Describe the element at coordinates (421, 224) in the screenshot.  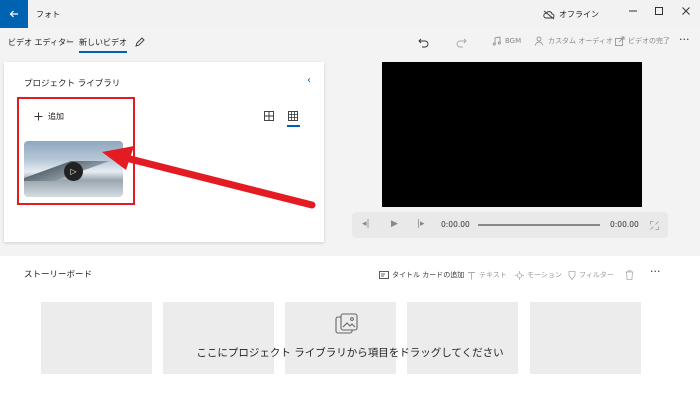
I see `skip-forward-icon: |▸` at that location.